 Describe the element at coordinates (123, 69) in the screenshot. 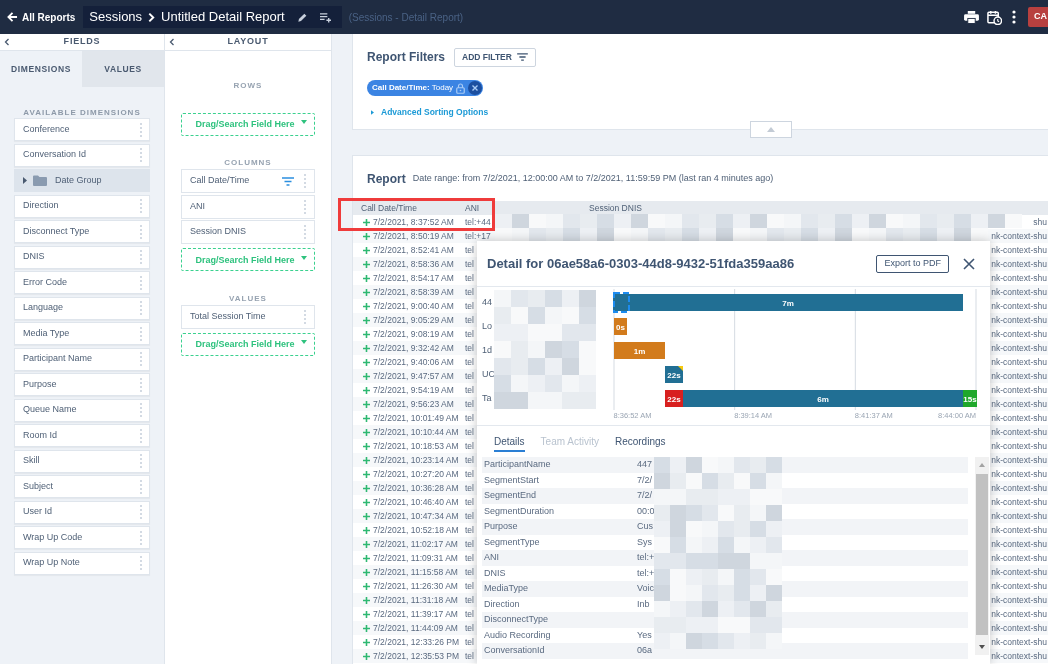

I see `tab: VALUES` at that location.